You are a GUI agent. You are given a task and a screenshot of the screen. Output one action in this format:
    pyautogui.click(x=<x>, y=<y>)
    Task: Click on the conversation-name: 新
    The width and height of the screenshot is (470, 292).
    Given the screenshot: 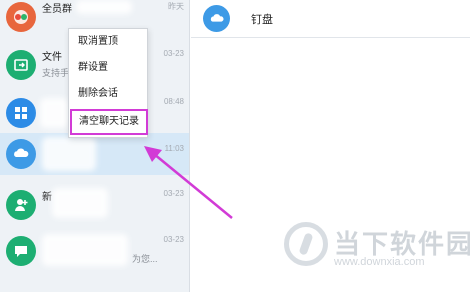 What is the action you would take?
    pyautogui.click(x=47, y=197)
    